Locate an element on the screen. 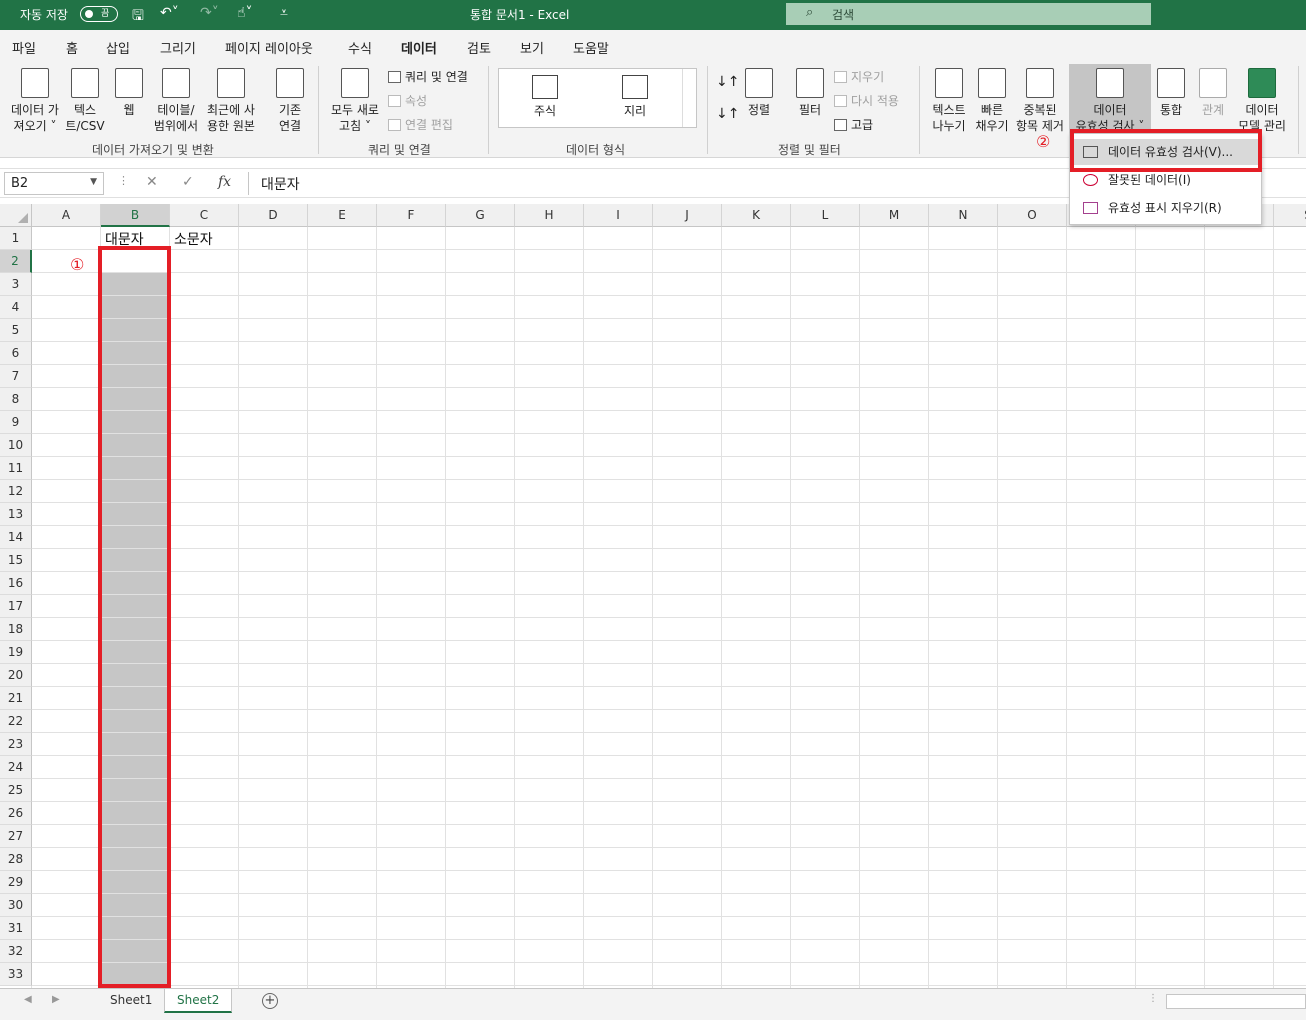 The image size is (1306, 1020). row-header-15: 15 is located at coordinates (16, 560).